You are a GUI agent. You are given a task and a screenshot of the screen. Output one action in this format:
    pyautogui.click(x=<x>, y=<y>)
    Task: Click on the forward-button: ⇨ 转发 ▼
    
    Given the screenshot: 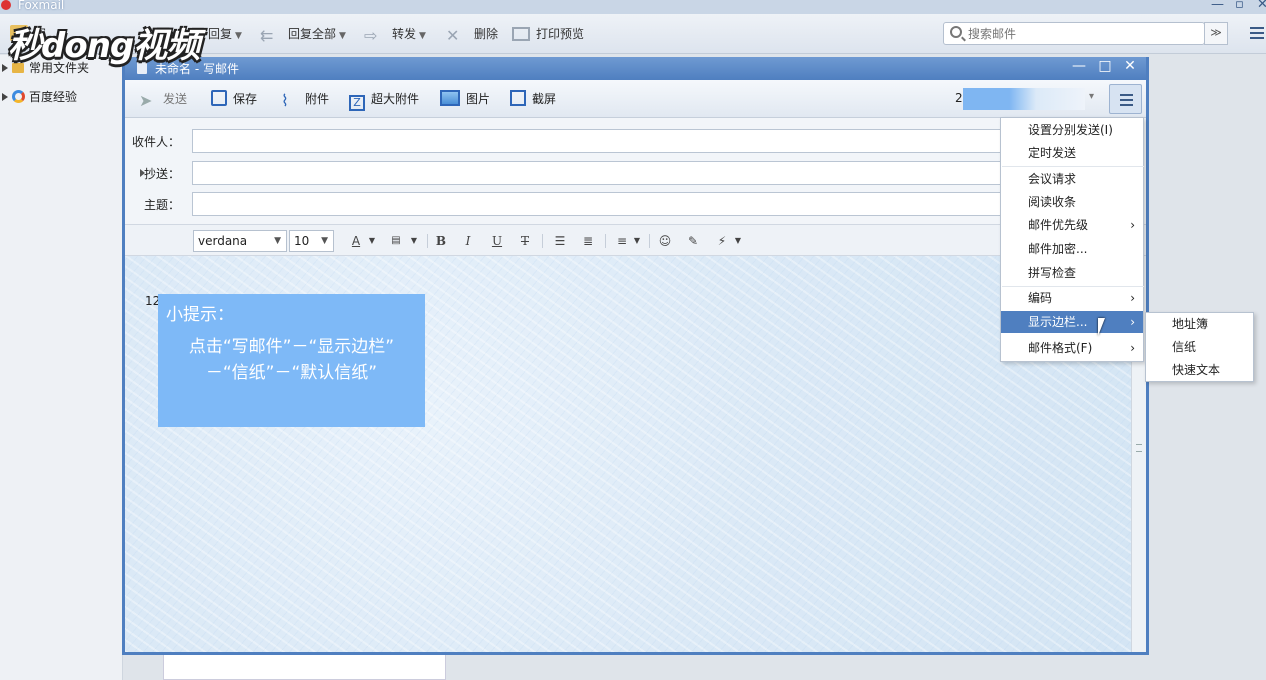 What is the action you would take?
    pyautogui.click(x=395, y=34)
    